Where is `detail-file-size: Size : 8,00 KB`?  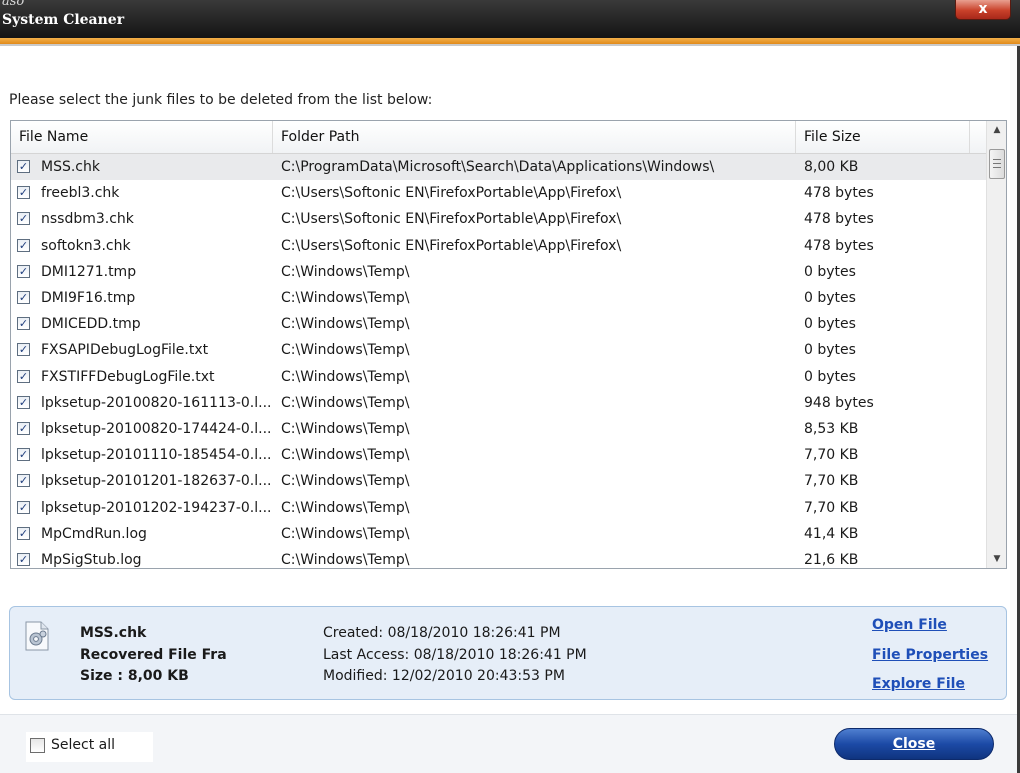
detail-file-size: Size : 8,00 KB is located at coordinates (134, 676).